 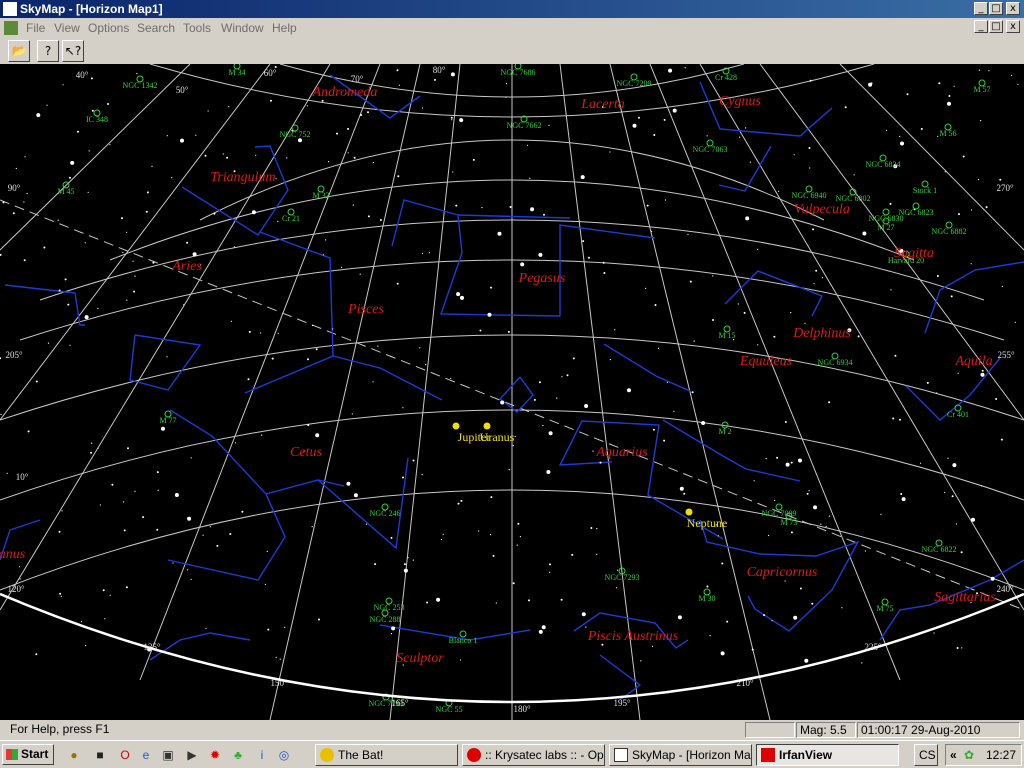 What do you see at coordinates (1001, 755) in the screenshot?
I see `clock: 12:27` at bounding box center [1001, 755].